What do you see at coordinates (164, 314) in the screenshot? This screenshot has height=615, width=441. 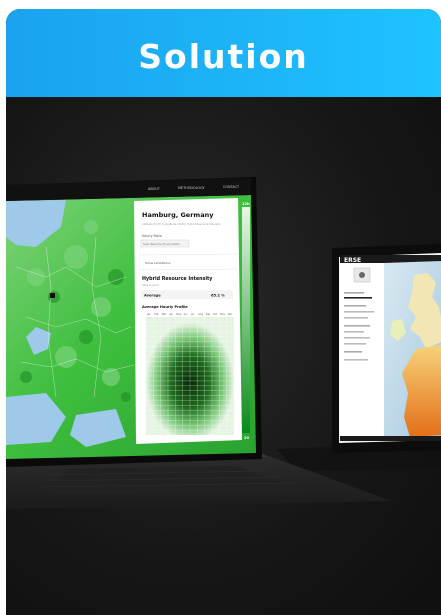 I see `month-label: Mar` at bounding box center [164, 314].